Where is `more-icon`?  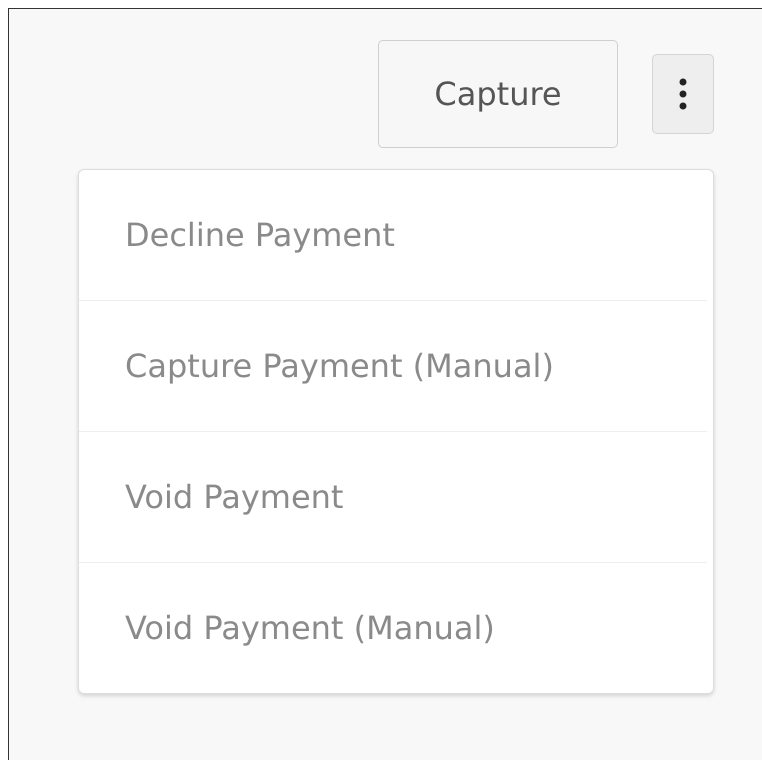
more-icon is located at coordinates (683, 94).